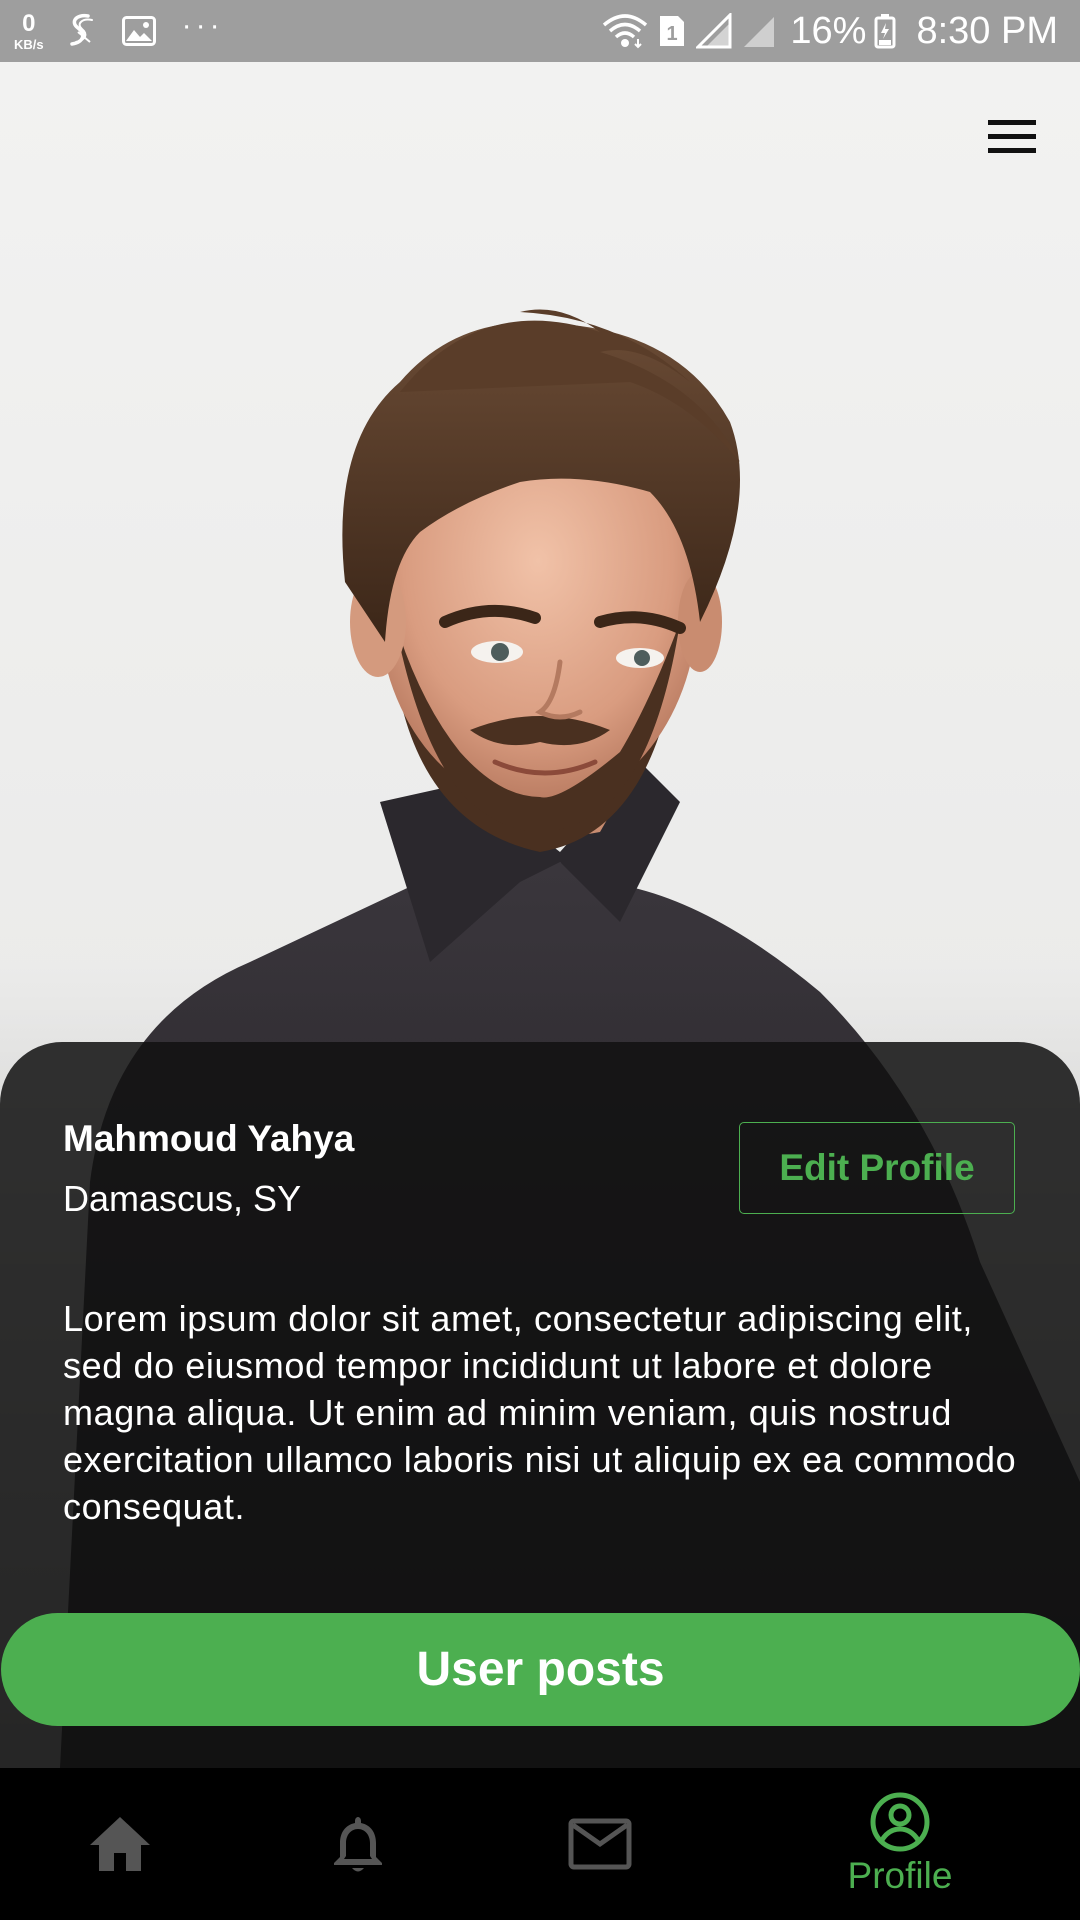 The image size is (1080, 1920). I want to click on status-bar: 0 KB/s ··· 1 16% 8:30 PM, so click(540, 31).